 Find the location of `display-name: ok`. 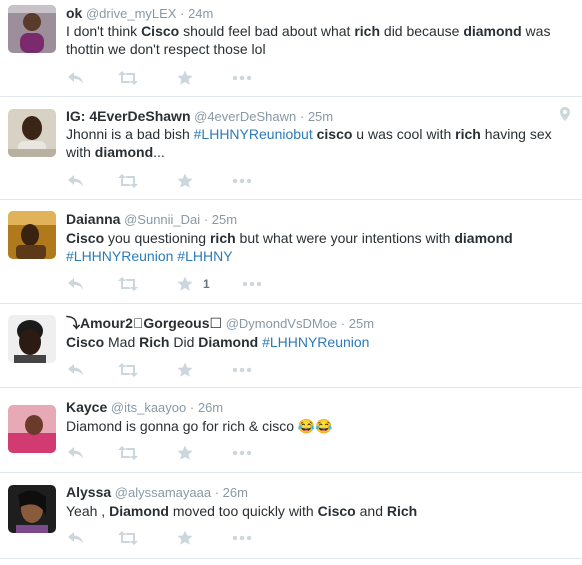

display-name: ok is located at coordinates (74, 13).